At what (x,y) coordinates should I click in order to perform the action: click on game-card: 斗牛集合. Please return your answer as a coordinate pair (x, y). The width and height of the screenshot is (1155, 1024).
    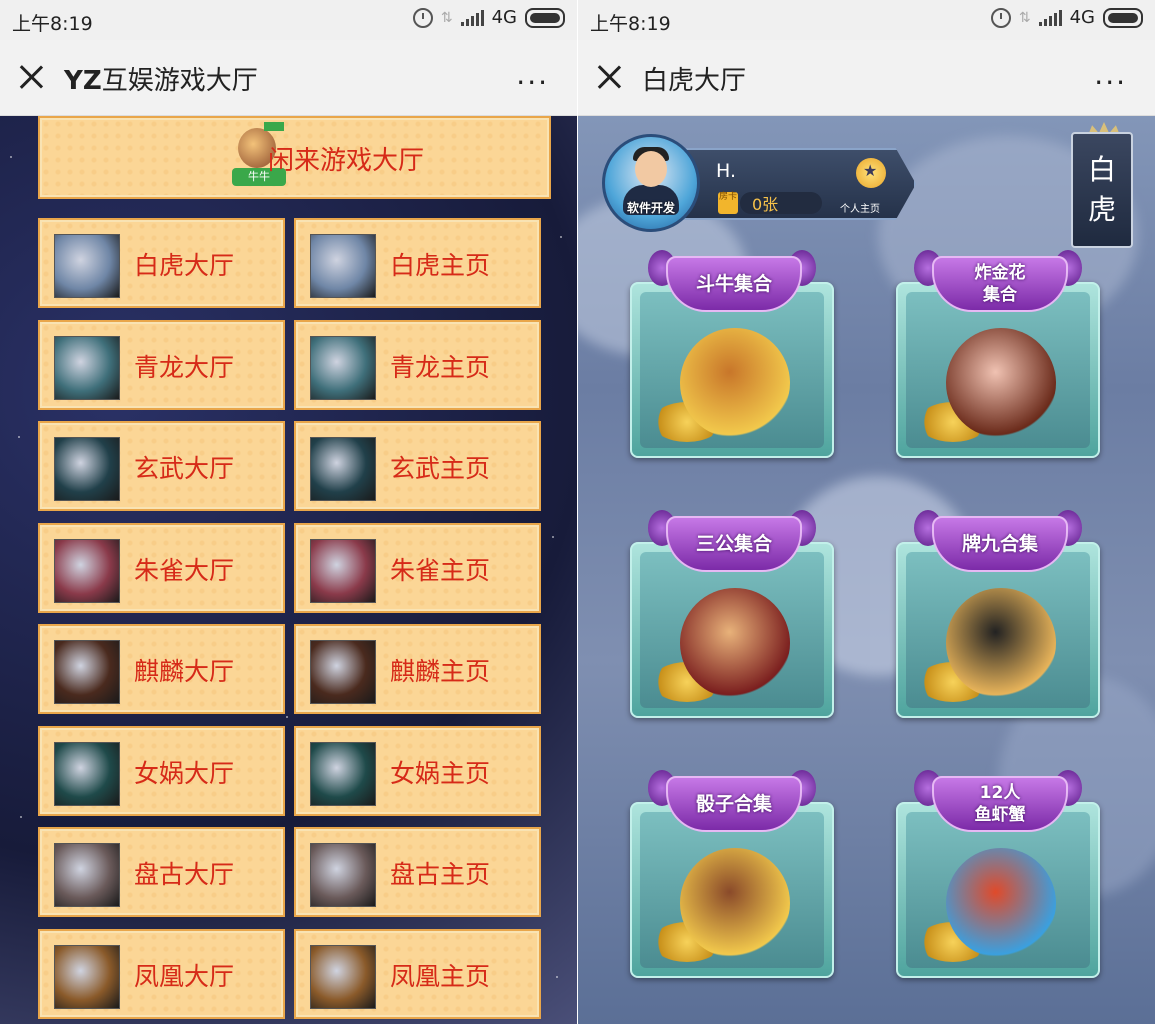
    Looking at the image, I should click on (732, 354).